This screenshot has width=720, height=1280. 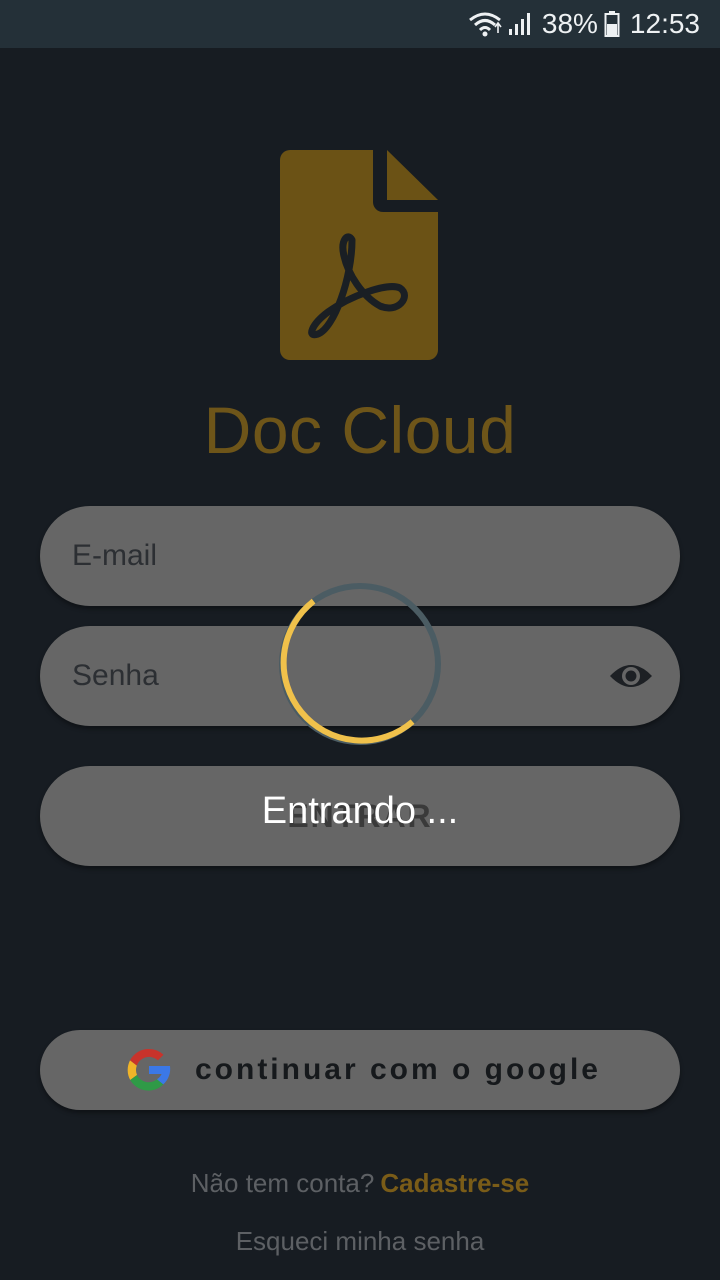 I want to click on email-placeholder: E-mail, so click(x=115, y=555).